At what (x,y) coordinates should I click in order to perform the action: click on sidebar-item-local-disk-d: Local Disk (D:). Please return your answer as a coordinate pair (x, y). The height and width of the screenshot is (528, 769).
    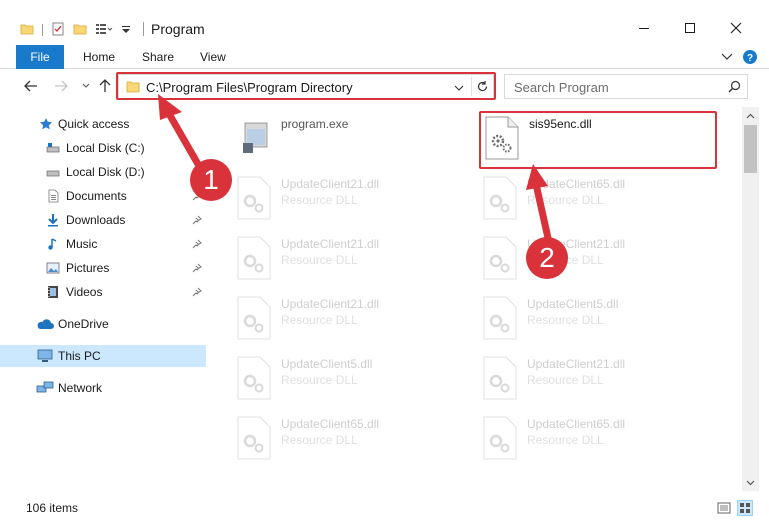
    Looking at the image, I should click on (103, 172).